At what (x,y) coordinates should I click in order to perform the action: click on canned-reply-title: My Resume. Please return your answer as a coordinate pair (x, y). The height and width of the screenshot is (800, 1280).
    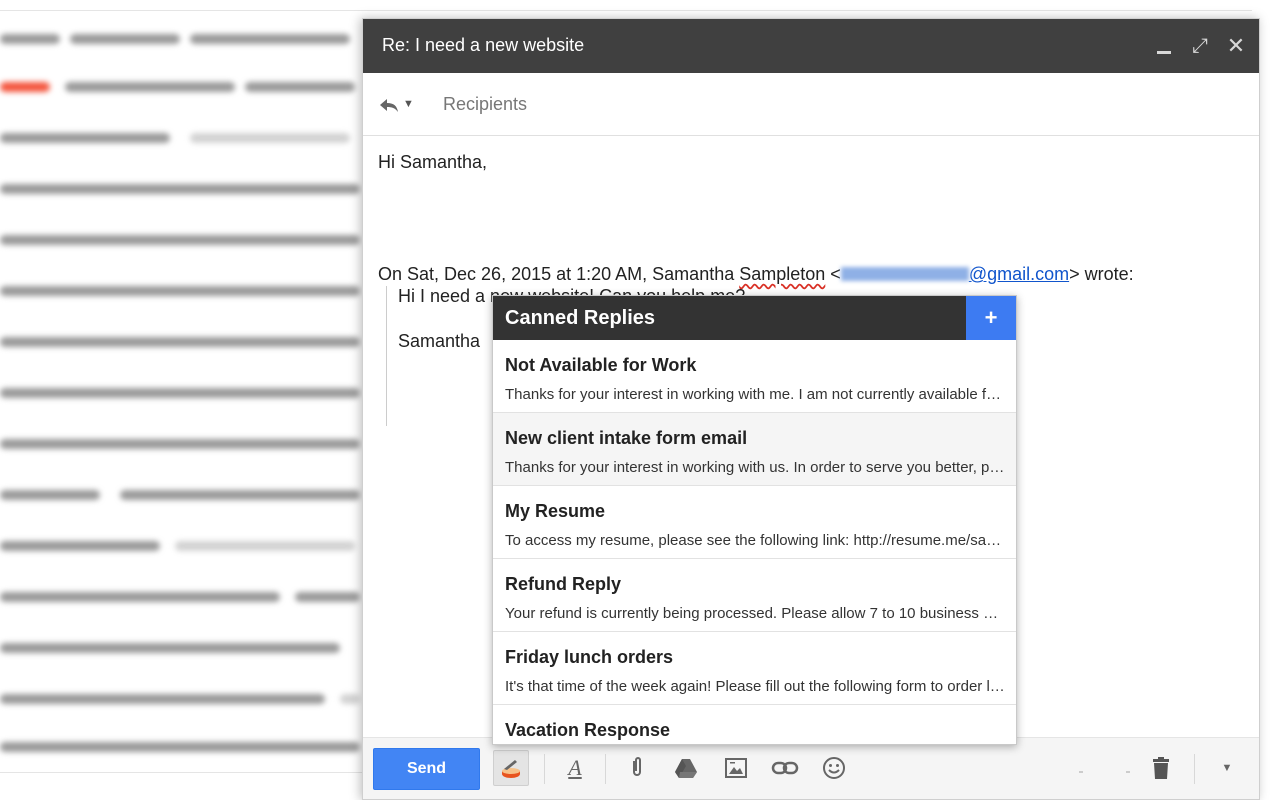
    Looking at the image, I should click on (555, 511).